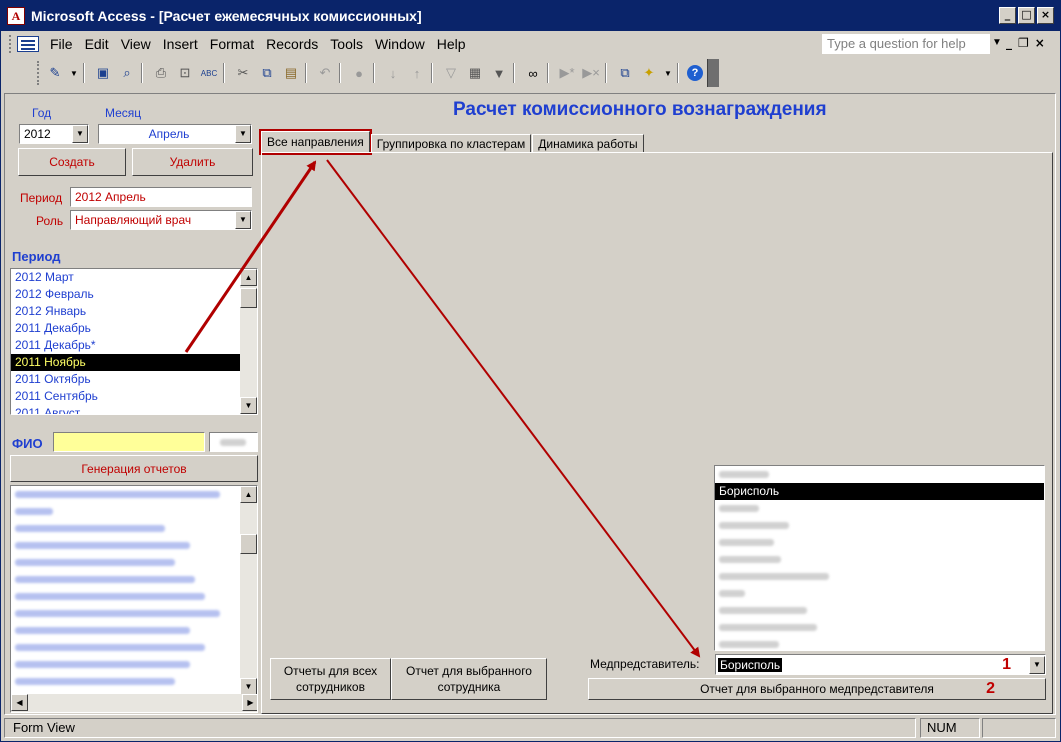 This screenshot has height=742, width=1061. What do you see at coordinates (39, 73) in the screenshot?
I see `toolbar-grip-icon` at bounding box center [39, 73].